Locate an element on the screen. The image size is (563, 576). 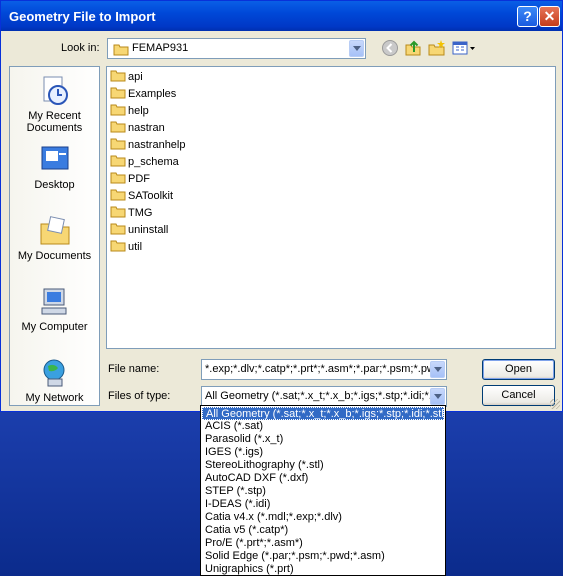
place-recent-line2: Documents is located at coordinates (54, 128).